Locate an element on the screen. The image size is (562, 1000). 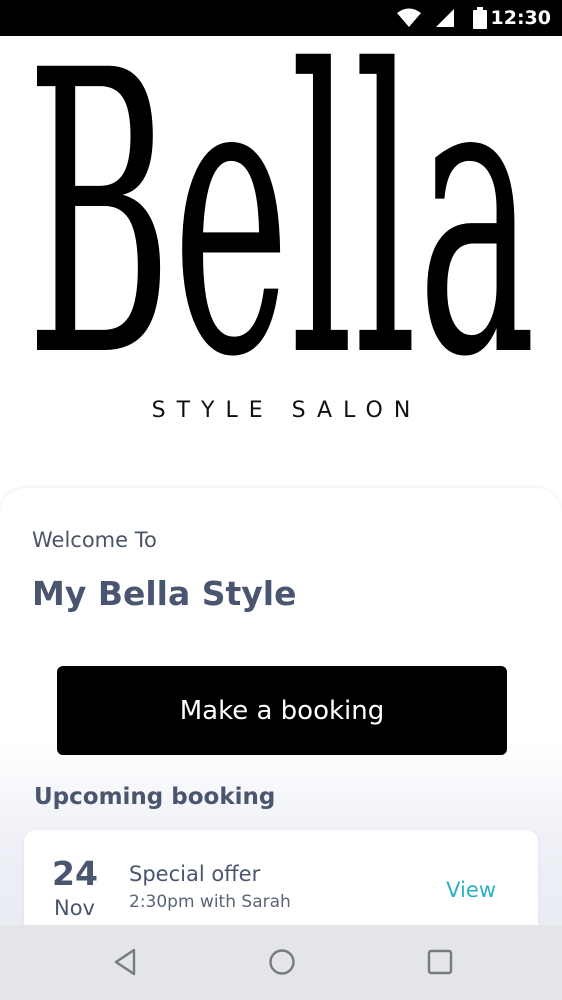
navigation-bar is located at coordinates (281, 962).